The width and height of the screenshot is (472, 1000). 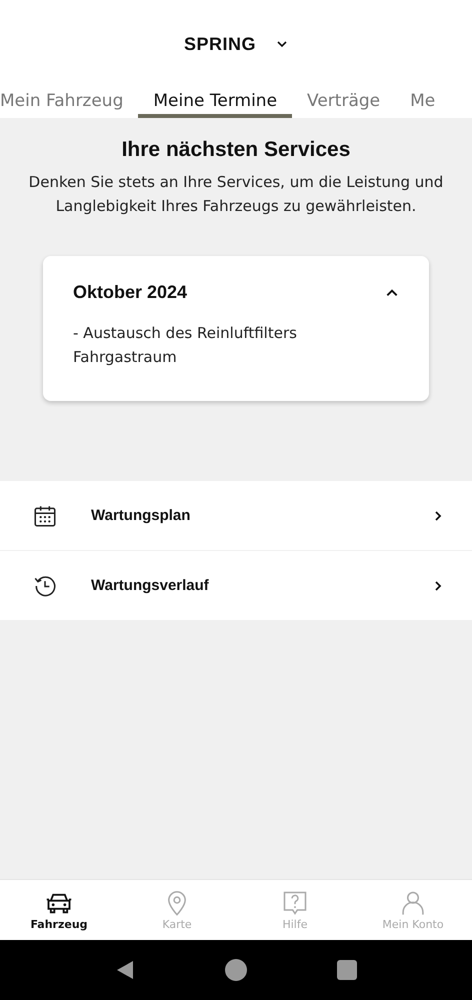 I want to click on menu-row: Wartungsplan, so click(x=236, y=515).